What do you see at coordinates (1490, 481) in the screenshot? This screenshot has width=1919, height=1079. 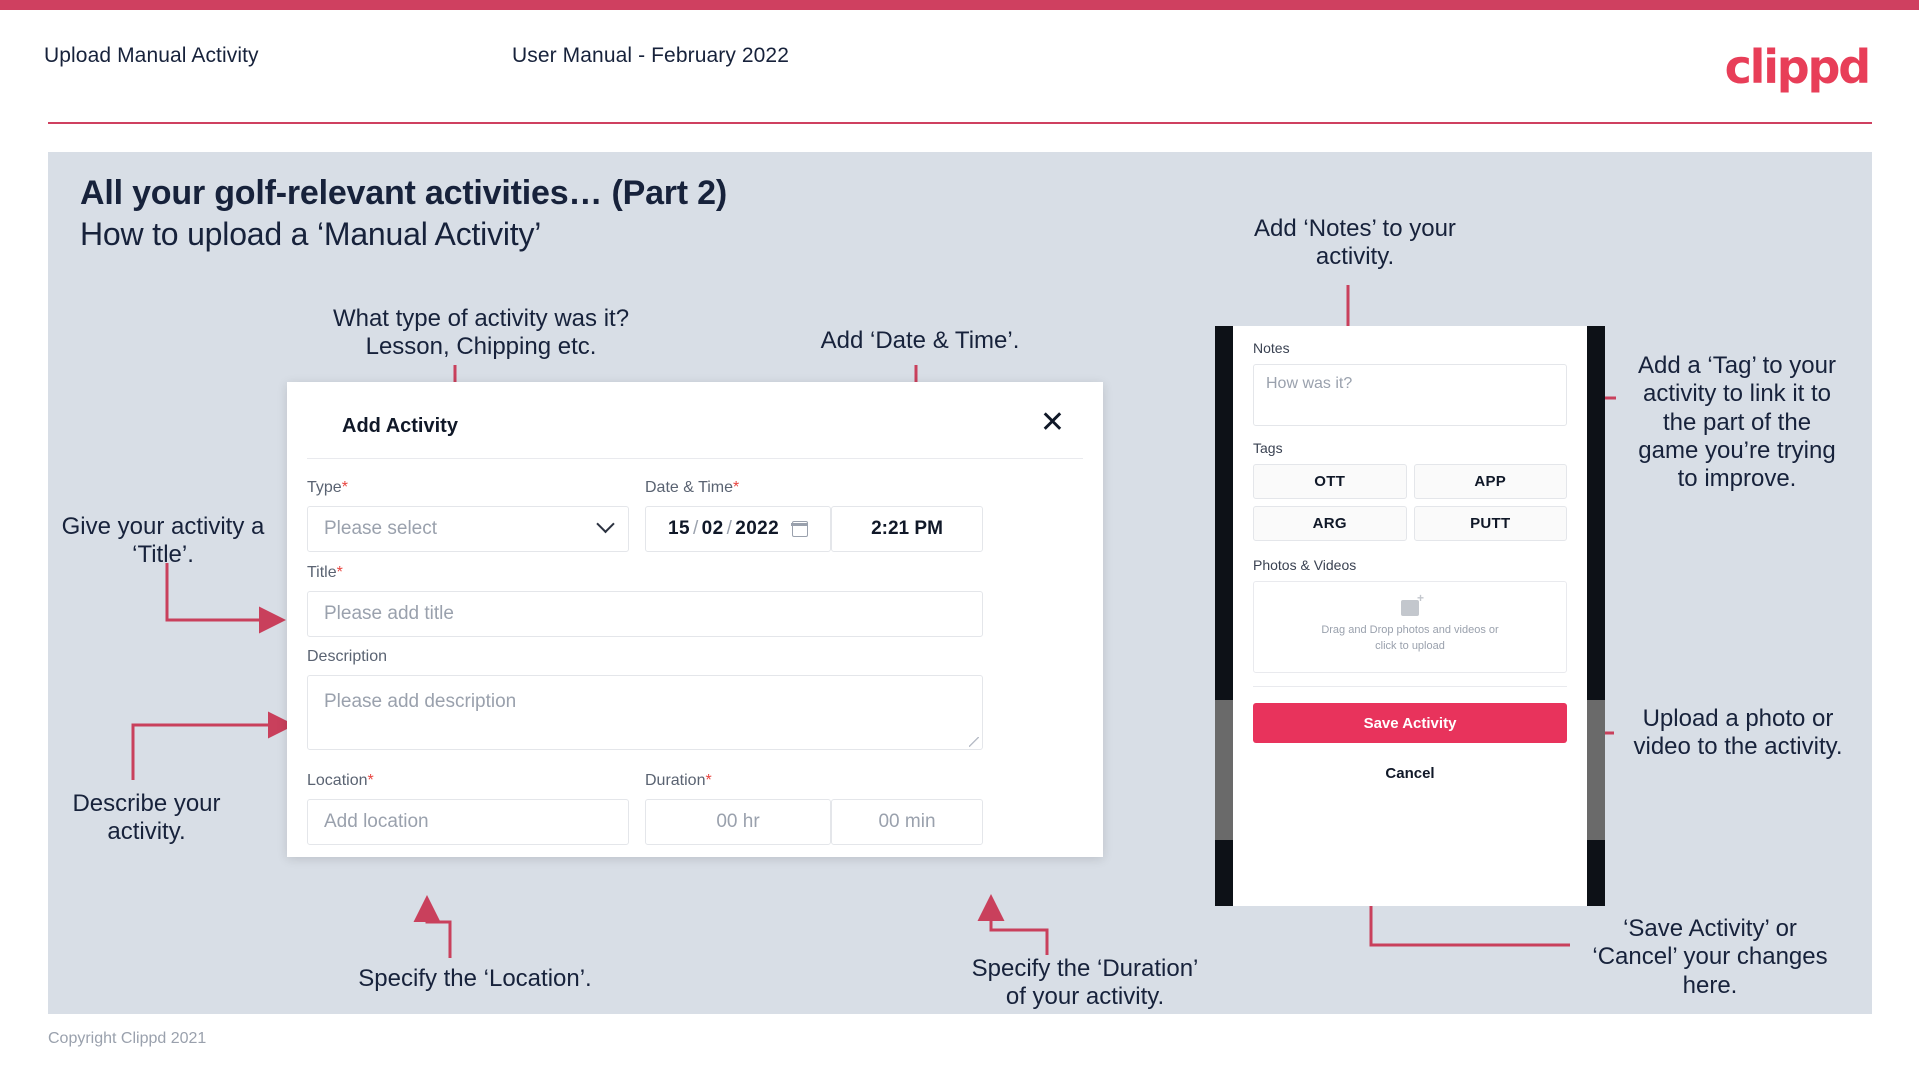 I see `tag-app: APP` at bounding box center [1490, 481].